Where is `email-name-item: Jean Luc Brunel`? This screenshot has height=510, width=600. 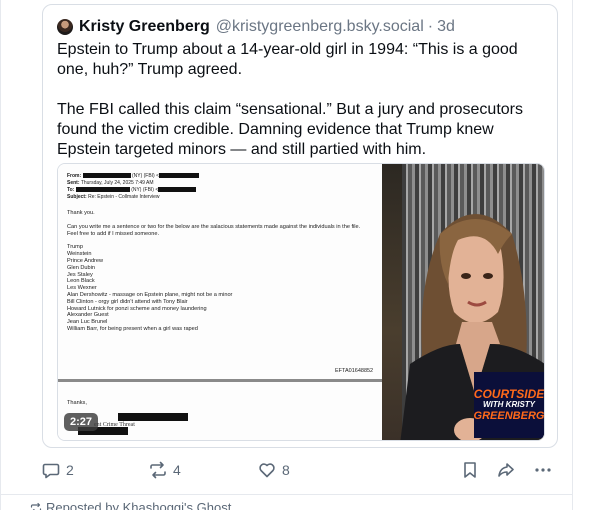 email-name-item: Jean Luc Brunel is located at coordinates (87, 322).